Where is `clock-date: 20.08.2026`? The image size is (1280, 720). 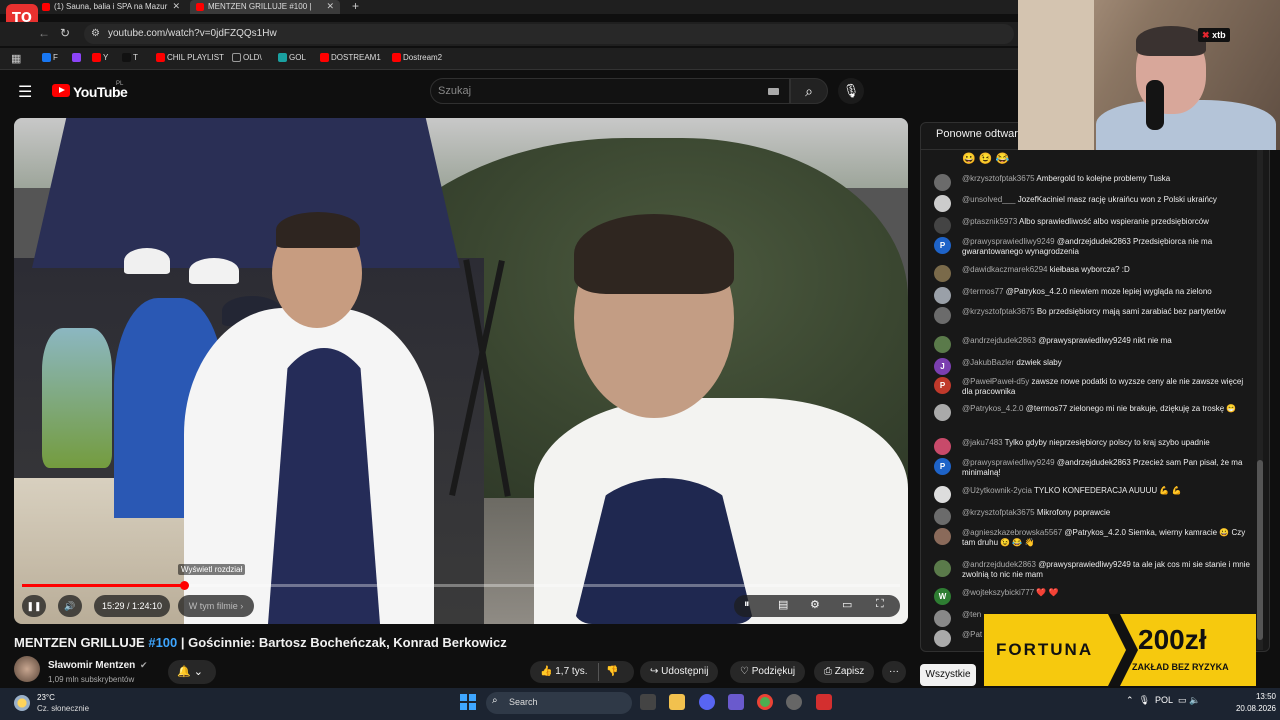 clock-date: 20.08.2026 is located at coordinates (1252, 708).